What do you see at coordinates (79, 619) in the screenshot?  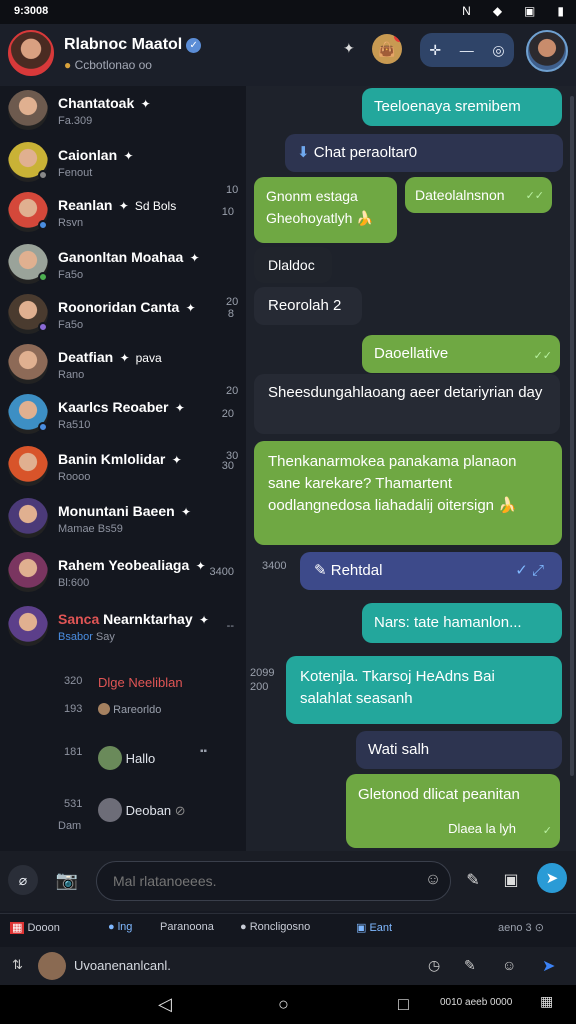 I see `contact-prefix: Sanca` at bounding box center [79, 619].